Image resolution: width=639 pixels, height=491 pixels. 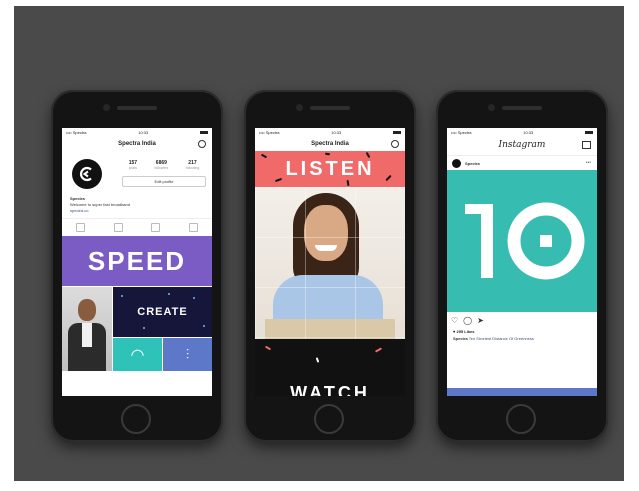 What do you see at coordinates (480, 320) in the screenshot?
I see `share-icon: ➤` at bounding box center [480, 320].